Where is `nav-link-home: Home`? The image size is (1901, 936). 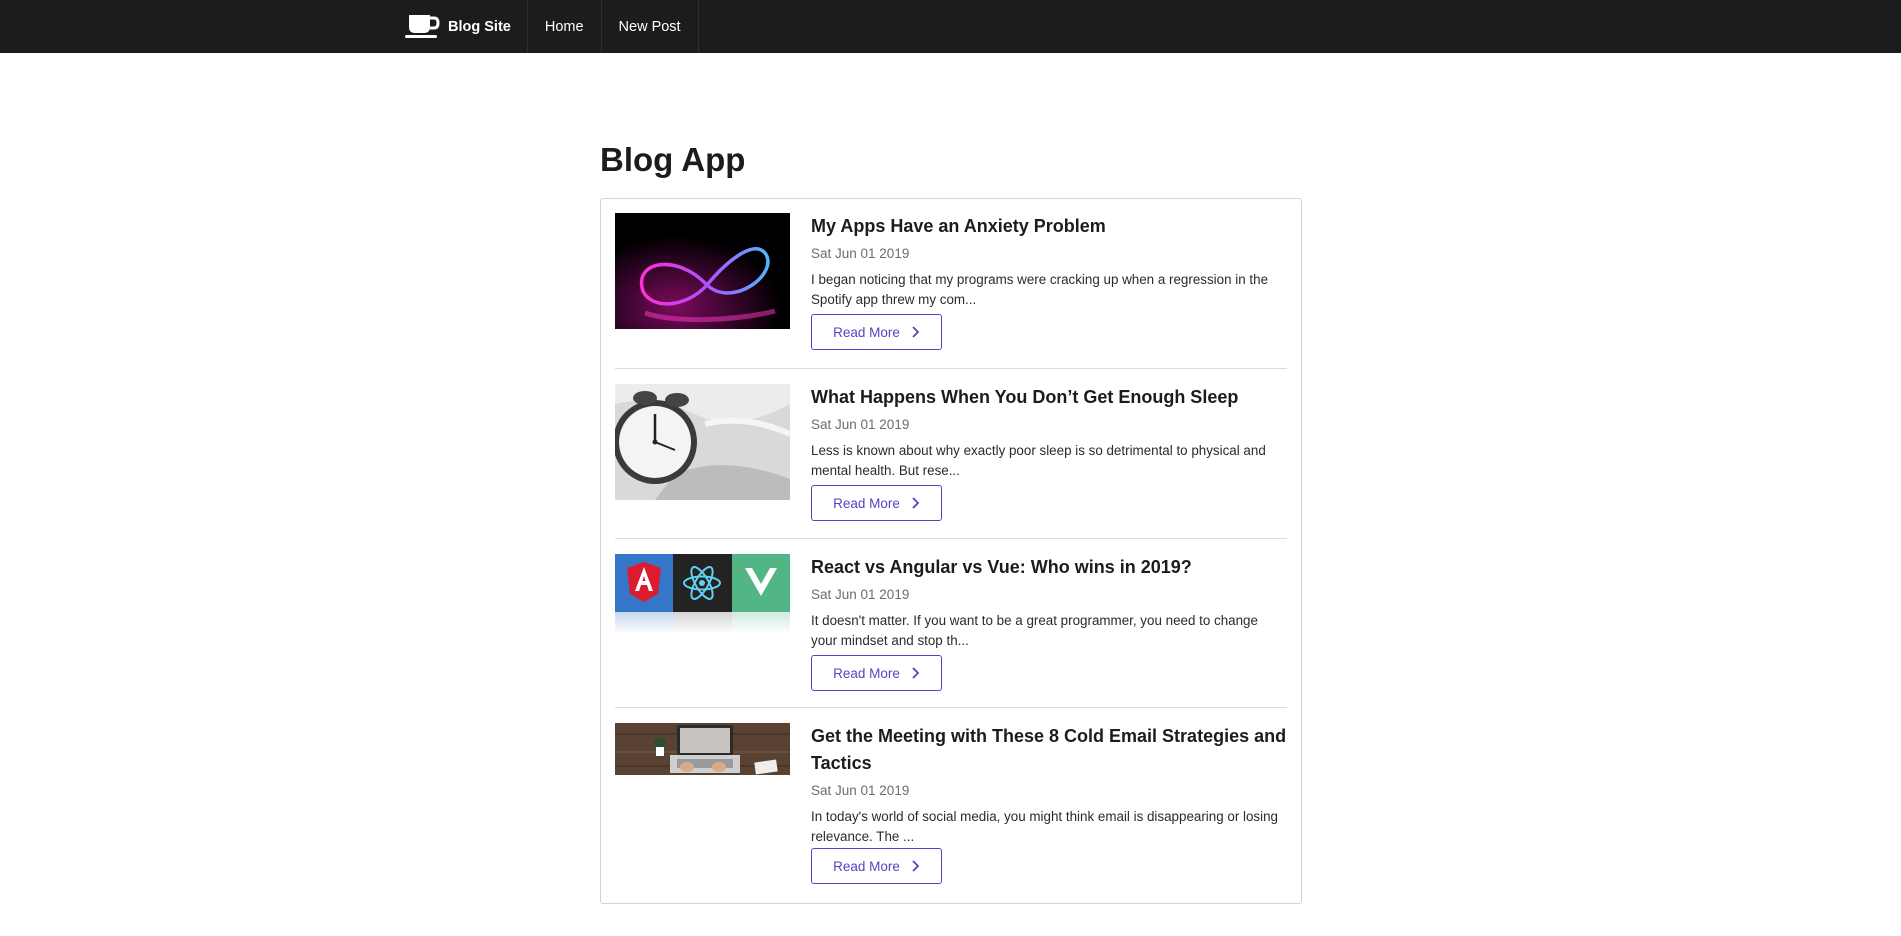
nav-link-home: Home is located at coordinates (565, 26).